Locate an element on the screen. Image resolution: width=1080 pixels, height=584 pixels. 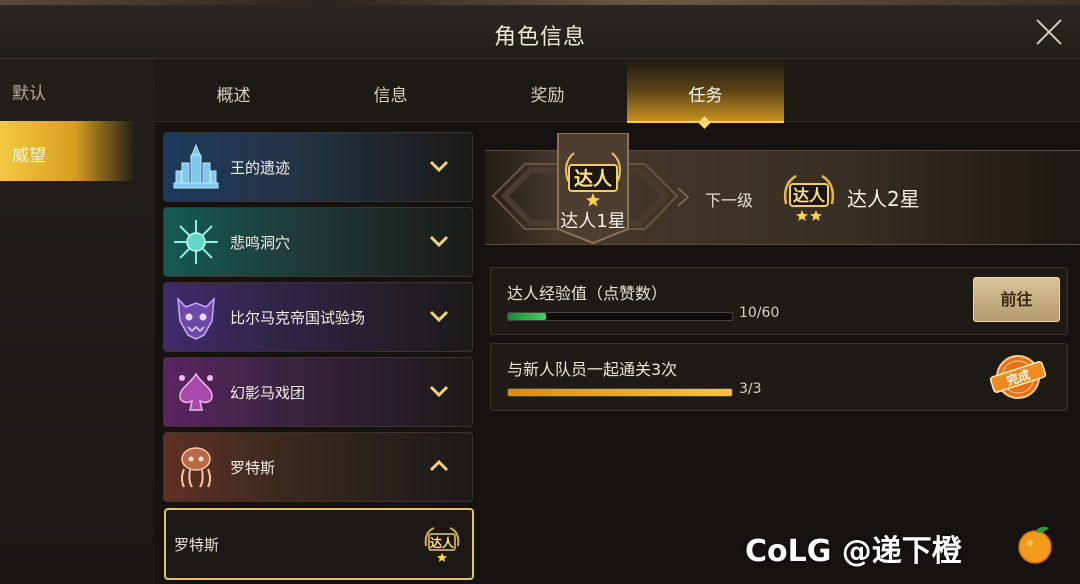
squid-icon is located at coordinates (196, 467).